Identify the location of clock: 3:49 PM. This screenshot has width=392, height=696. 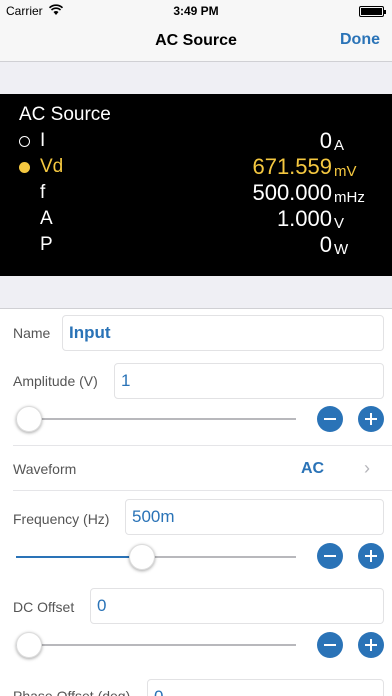
(196, 11).